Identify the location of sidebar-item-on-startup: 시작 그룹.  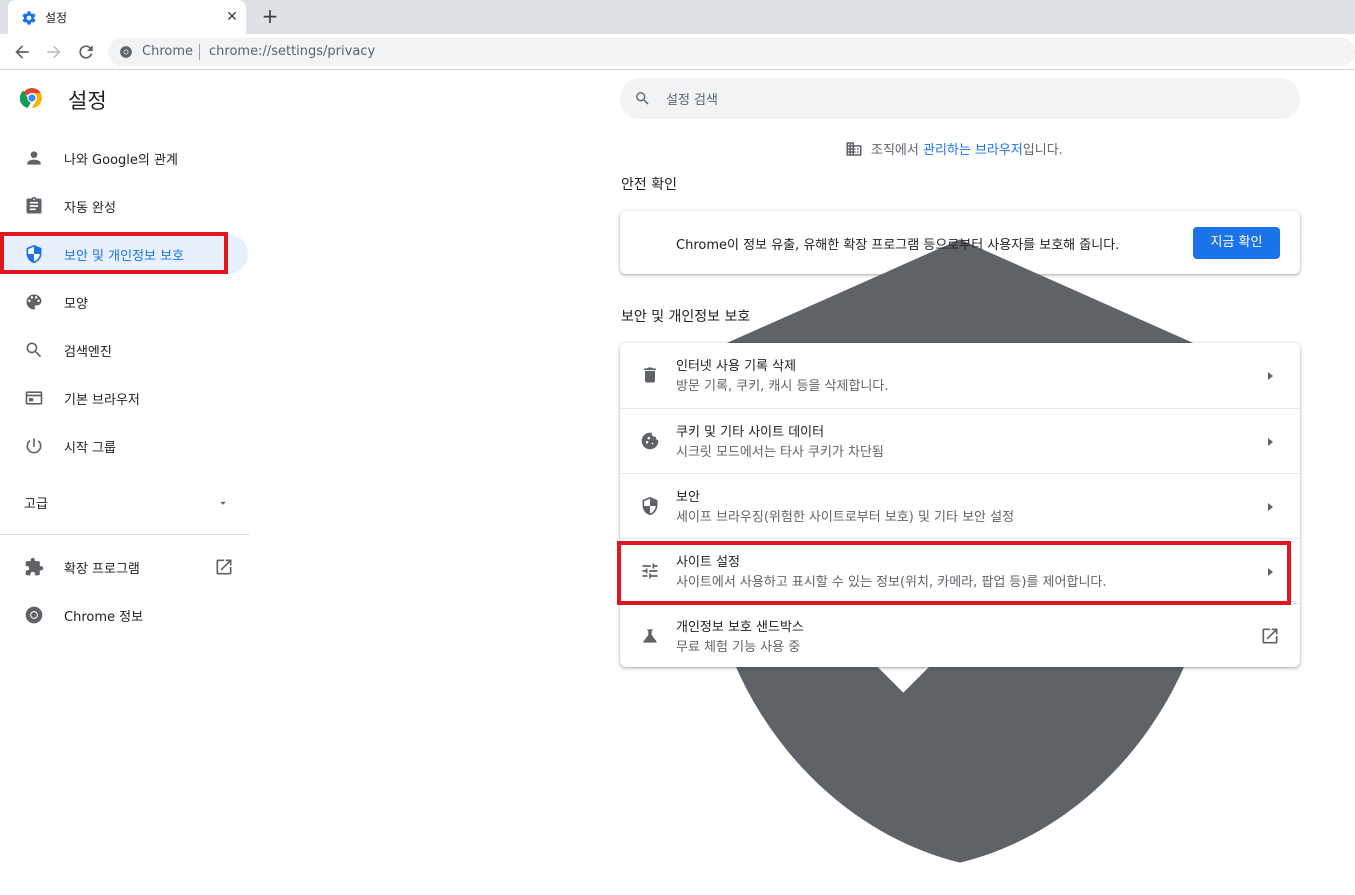
(124, 446).